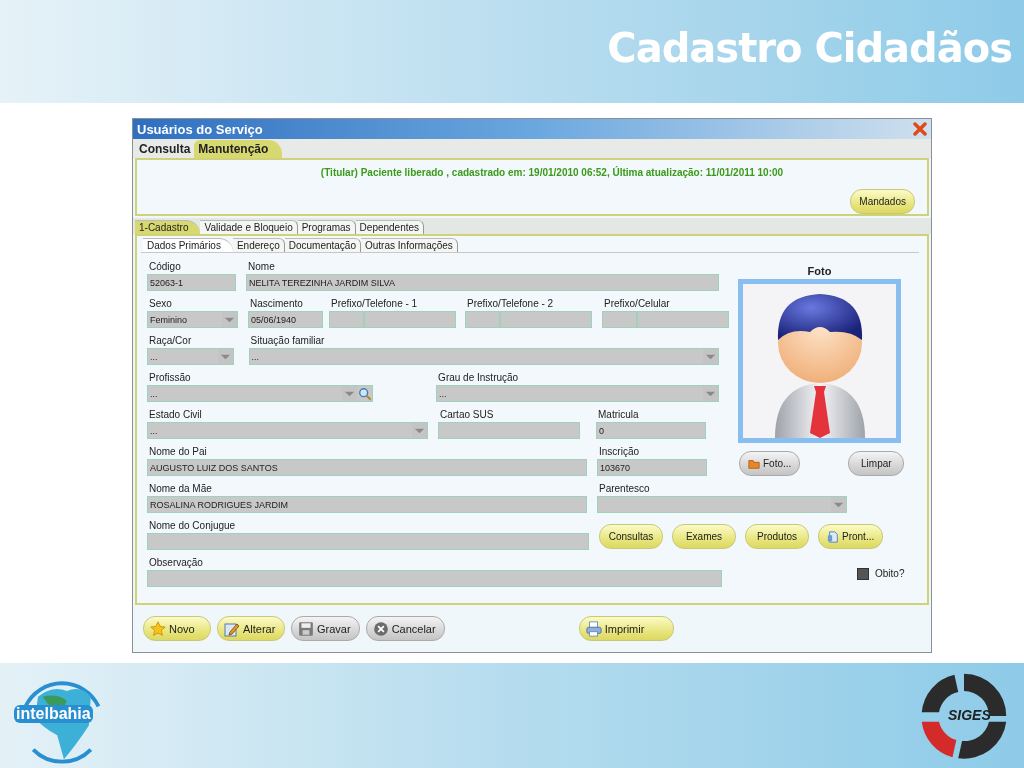  Describe the element at coordinates (261, 267) in the screenshot. I see `field-label: Nome` at that location.